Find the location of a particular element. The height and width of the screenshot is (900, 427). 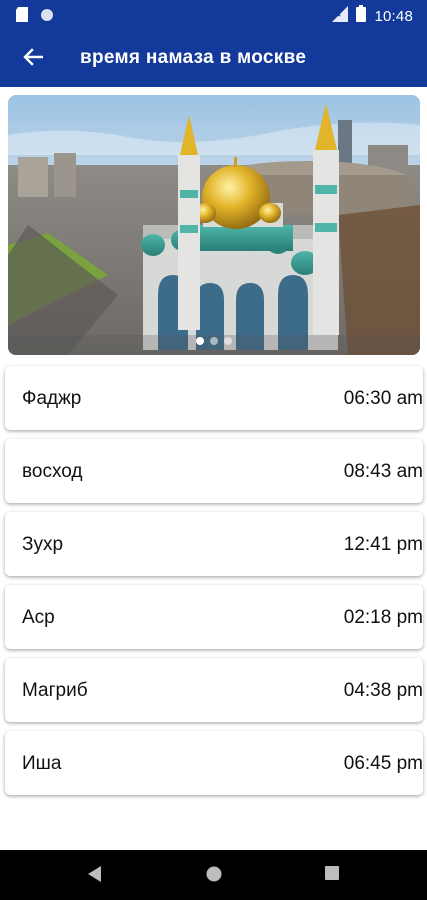

back-button is located at coordinates (33, 59).